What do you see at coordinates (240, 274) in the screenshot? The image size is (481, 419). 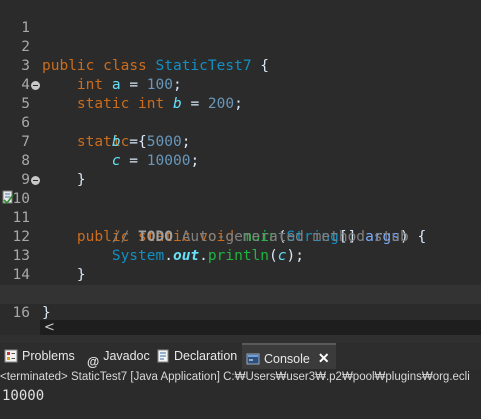 I see `code-line: 14 static int c;` at bounding box center [240, 274].